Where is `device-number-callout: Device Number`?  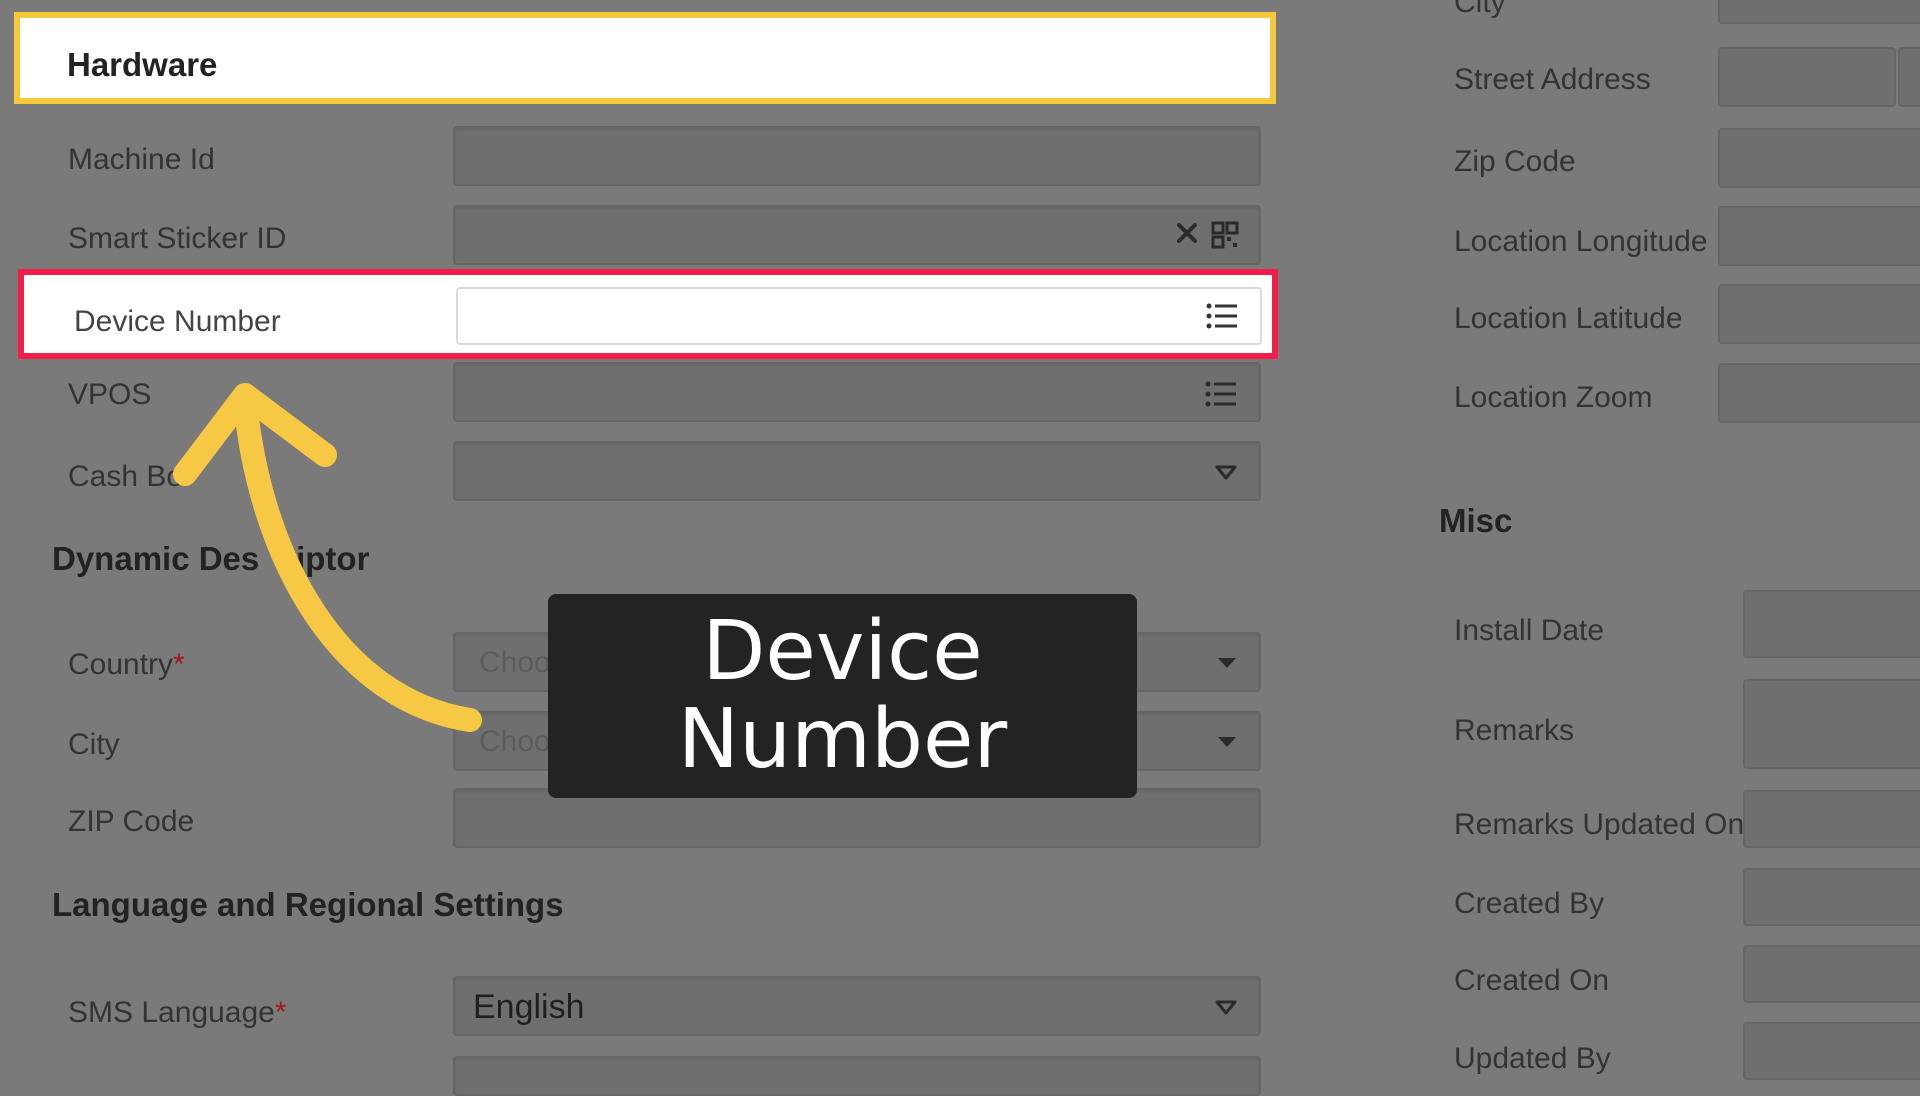
device-number-callout: Device Number is located at coordinates (842, 696).